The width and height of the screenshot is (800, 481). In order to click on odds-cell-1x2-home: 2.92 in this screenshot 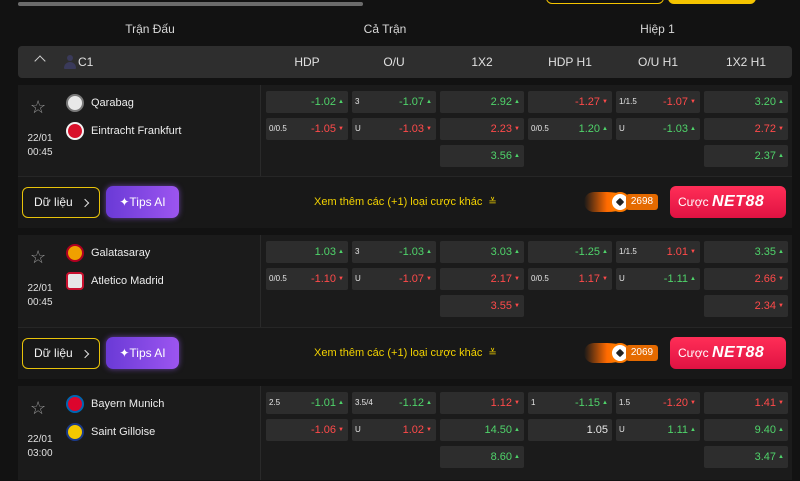, I will do `click(482, 102)`.